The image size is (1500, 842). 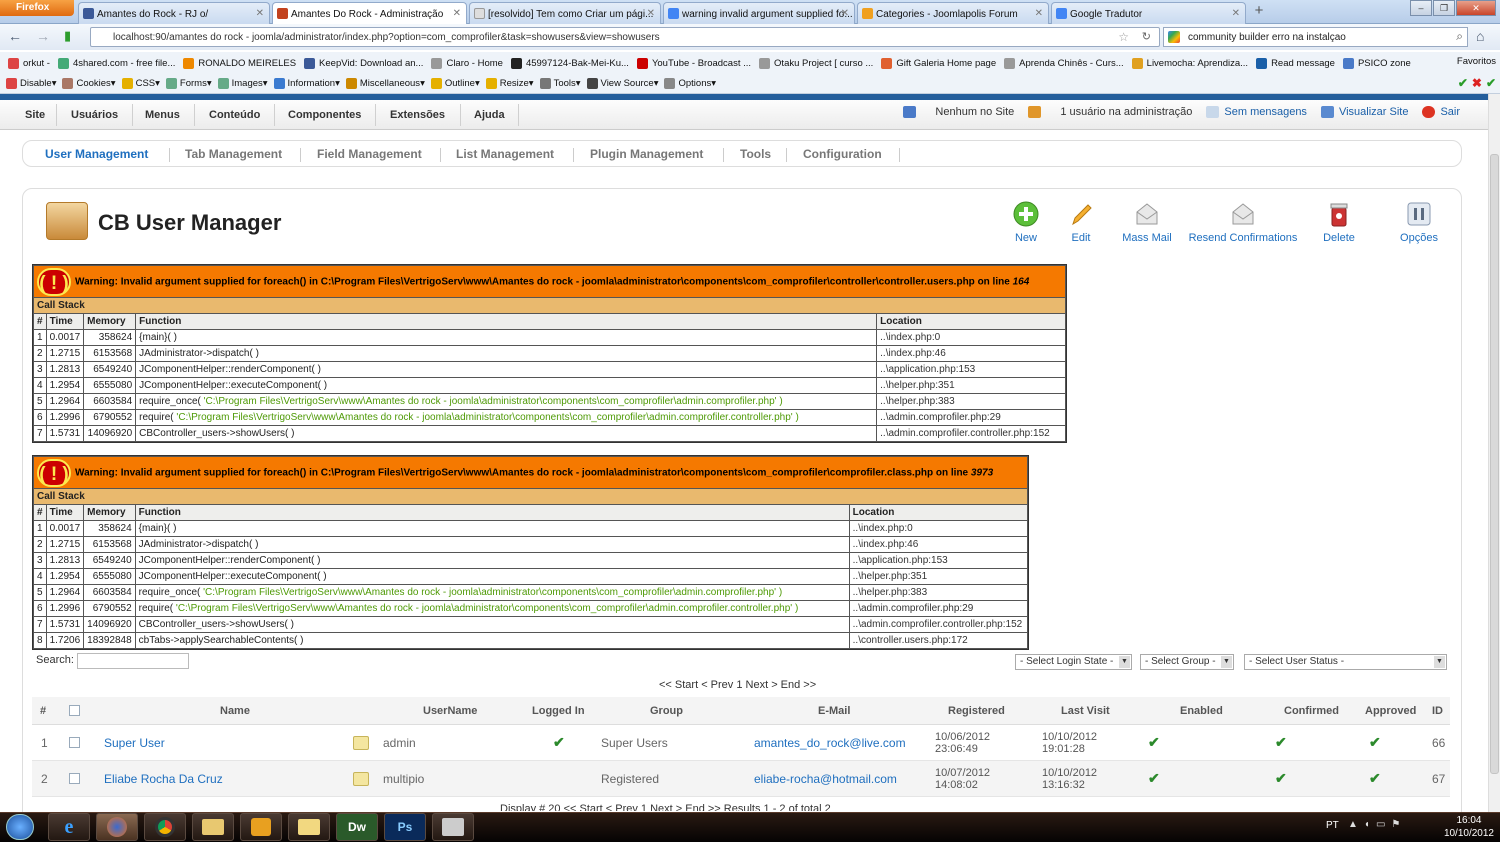 I want to click on tab-list-management: List Management, so click(x=505, y=154).